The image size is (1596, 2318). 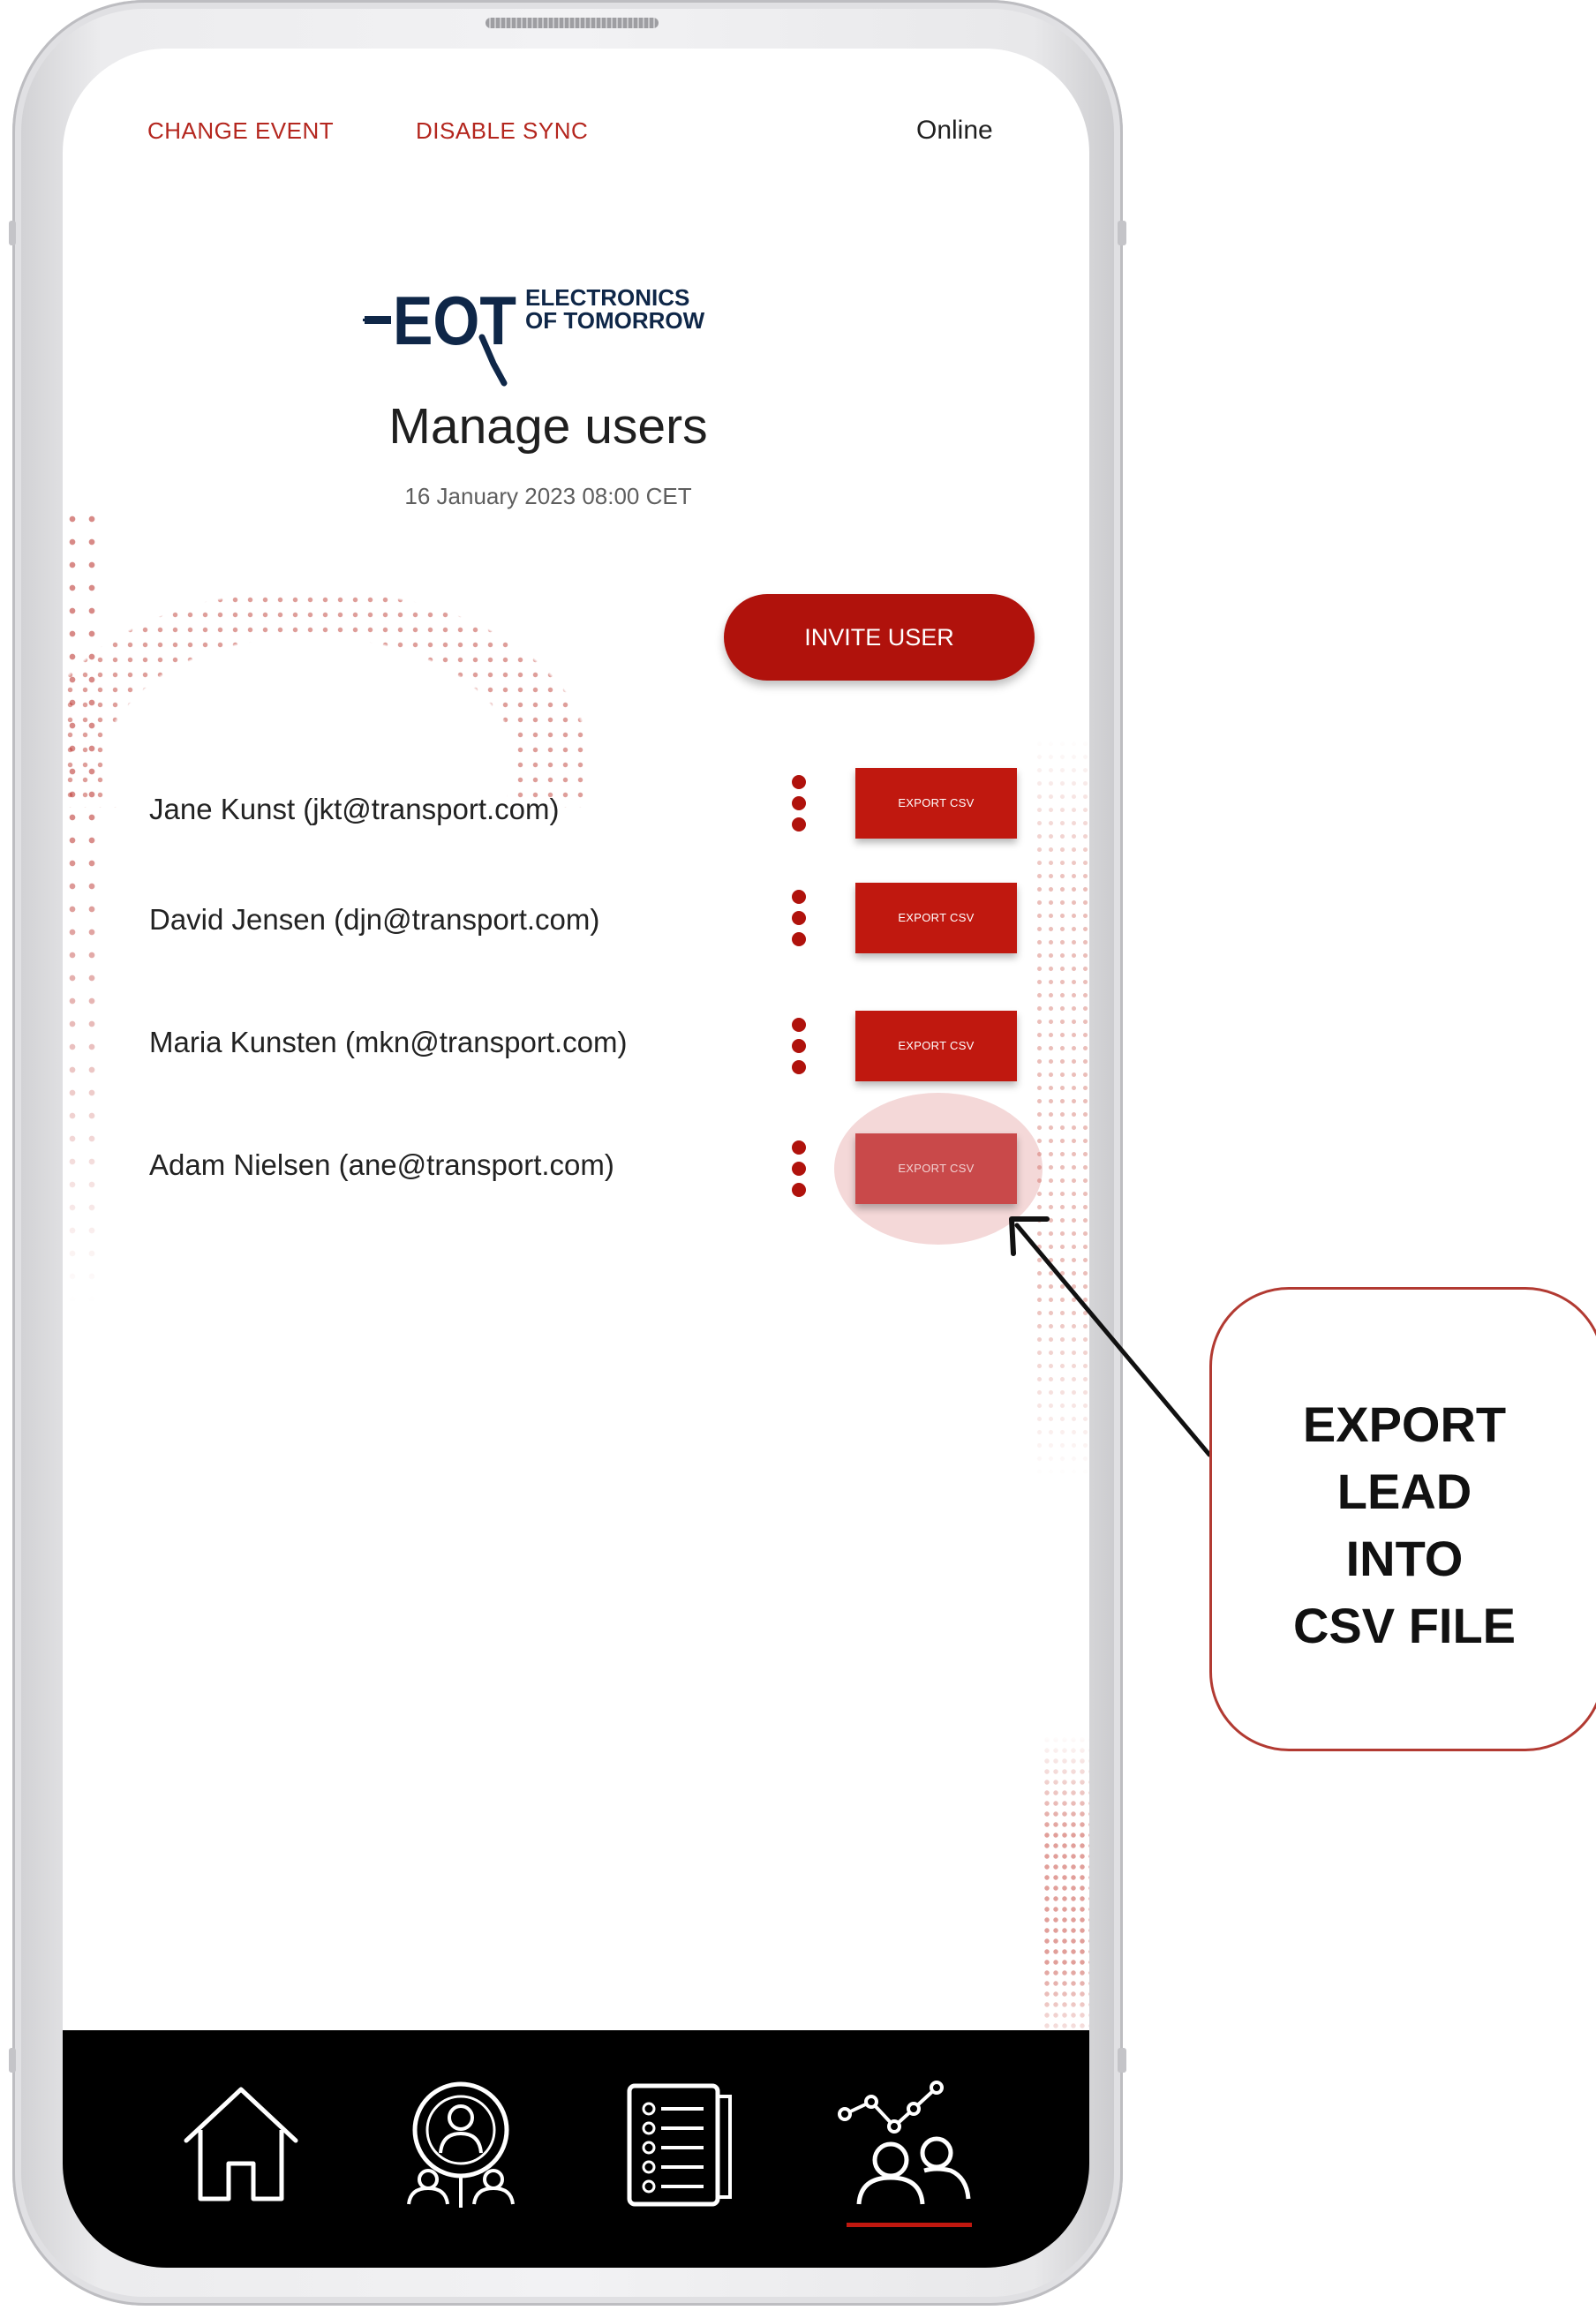 I want to click on phone-speaker, so click(x=572, y=23).